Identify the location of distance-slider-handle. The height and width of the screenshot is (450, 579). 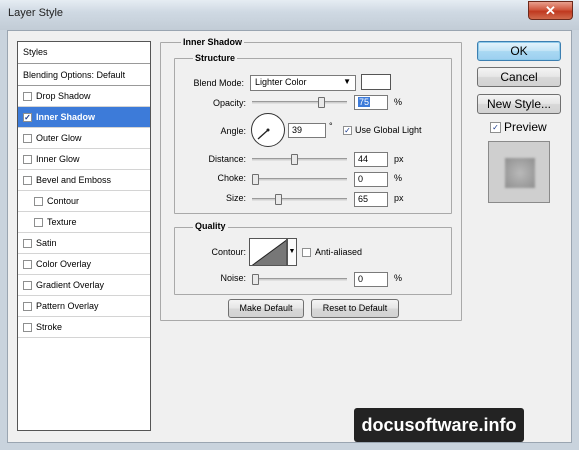
(294, 159).